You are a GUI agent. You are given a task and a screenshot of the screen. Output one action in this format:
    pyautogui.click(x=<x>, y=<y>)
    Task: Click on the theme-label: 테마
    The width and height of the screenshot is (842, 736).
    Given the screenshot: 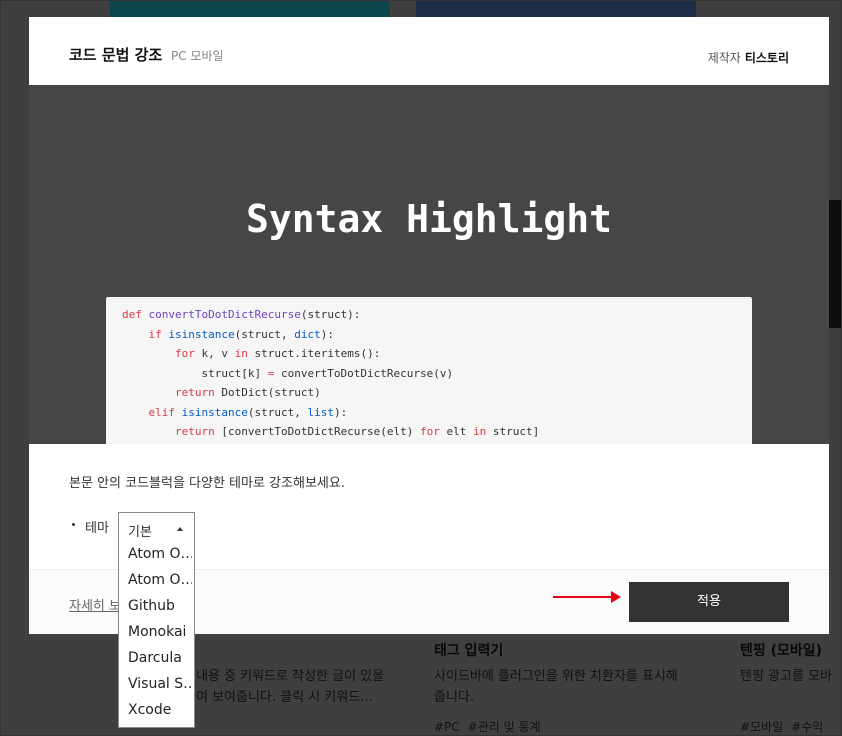 What is the action you would take?
    pyautogui.click(x=97, y=528)
    